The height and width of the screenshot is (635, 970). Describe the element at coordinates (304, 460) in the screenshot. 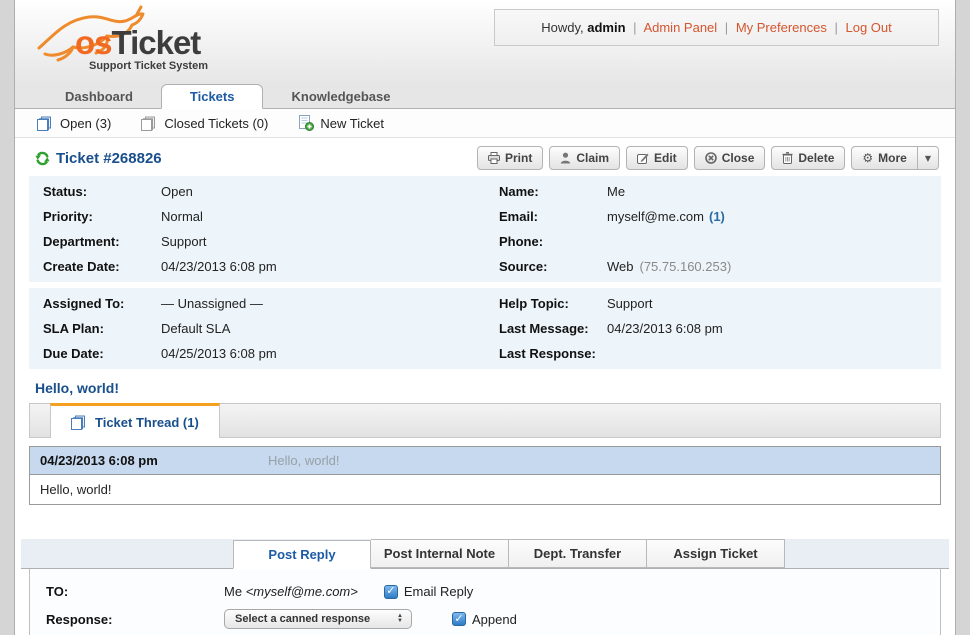

I see `message-title: Hello, world!` at that location.